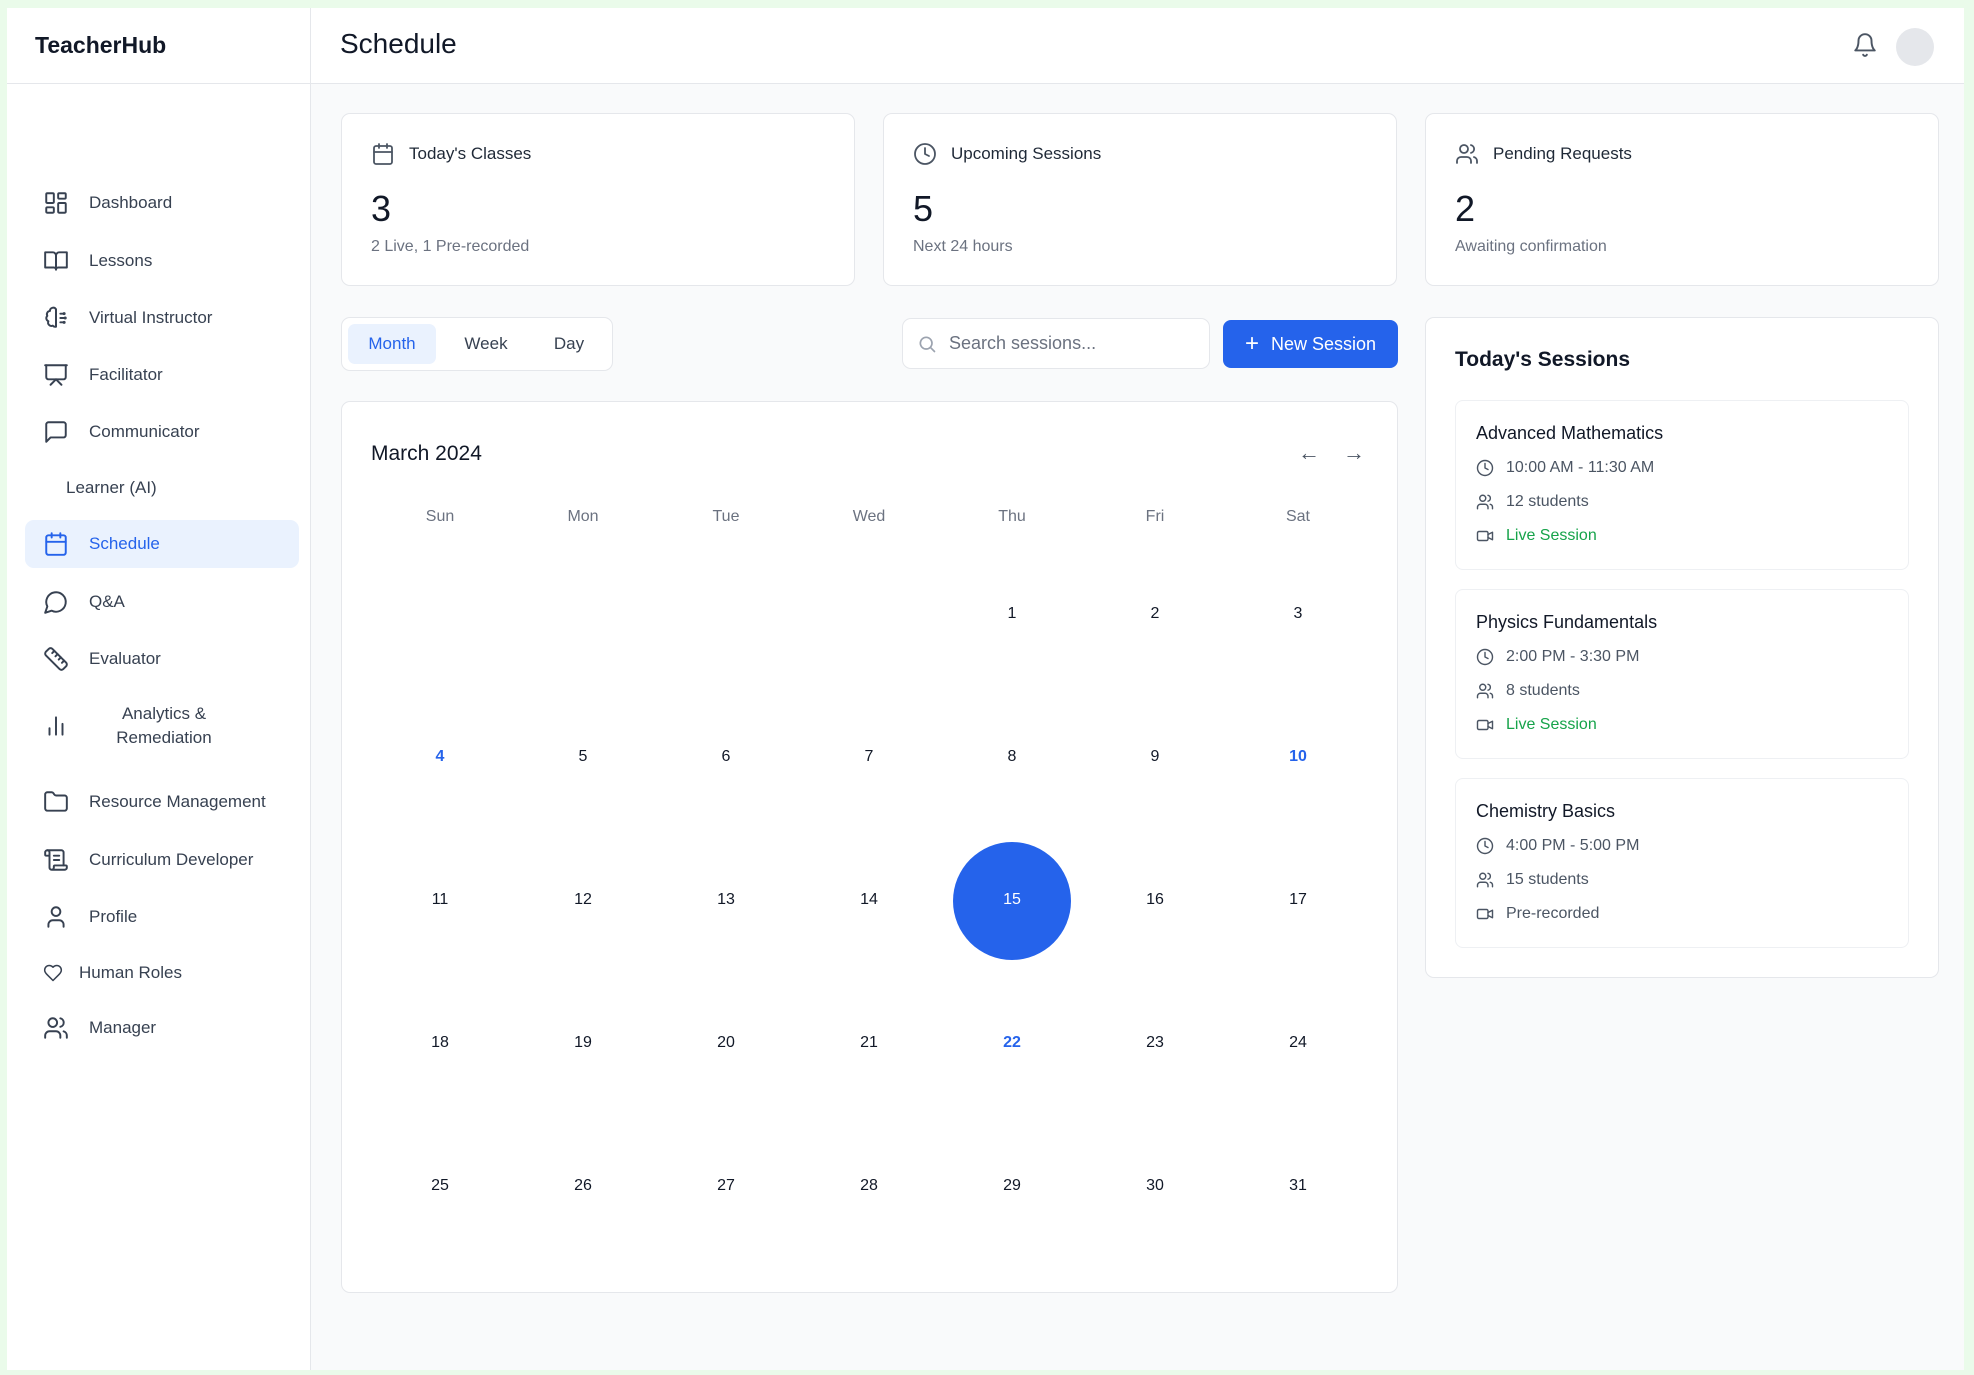 The width and height of the screenshot is (1974, 1375). Describe the element at coordinates (1012, 1186) in the screenshot. I see `calendar-day: 29` at that location.